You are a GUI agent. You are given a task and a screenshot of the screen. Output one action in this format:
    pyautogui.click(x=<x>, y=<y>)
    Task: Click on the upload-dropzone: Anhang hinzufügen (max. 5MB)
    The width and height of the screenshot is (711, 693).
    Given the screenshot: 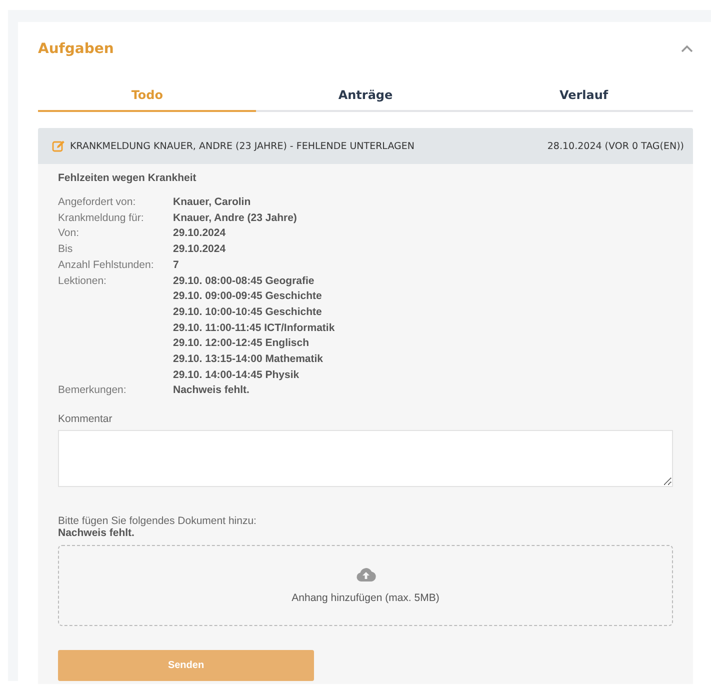 What is the action you would take?
    pyautogui.click(x=365, y=585)
    